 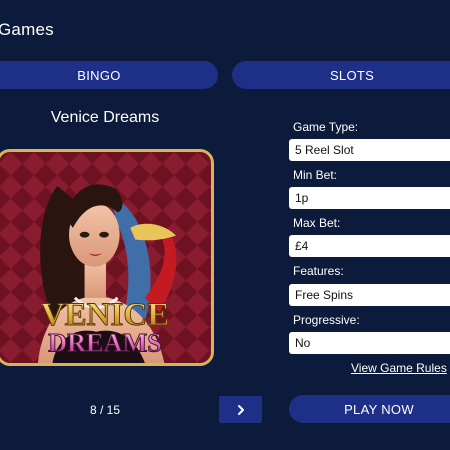 I want to click on pager-text: 8 / 15, so click(x=105, y=410).